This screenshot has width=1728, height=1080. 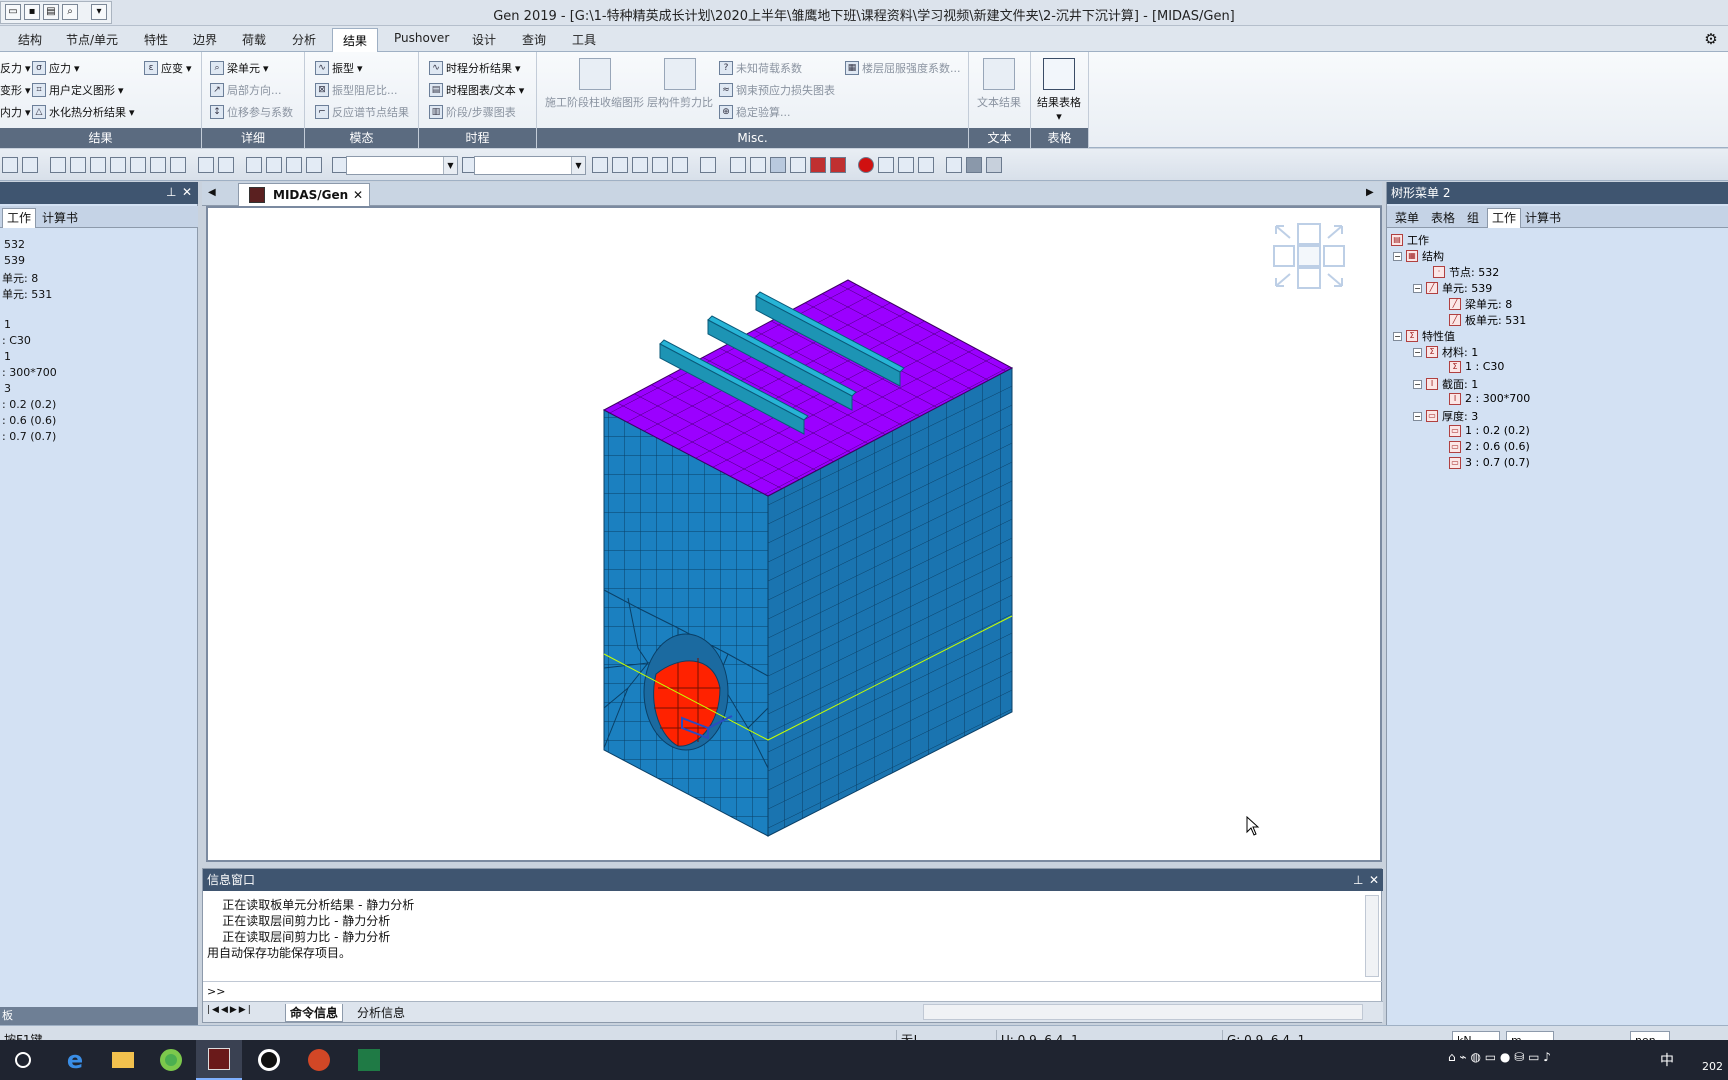 What do you see at coordinates (239, 68) in the screenshot?
I see `beam-element-button: ⌕ 梁单元 ▾` at bounding box center [239, 68].